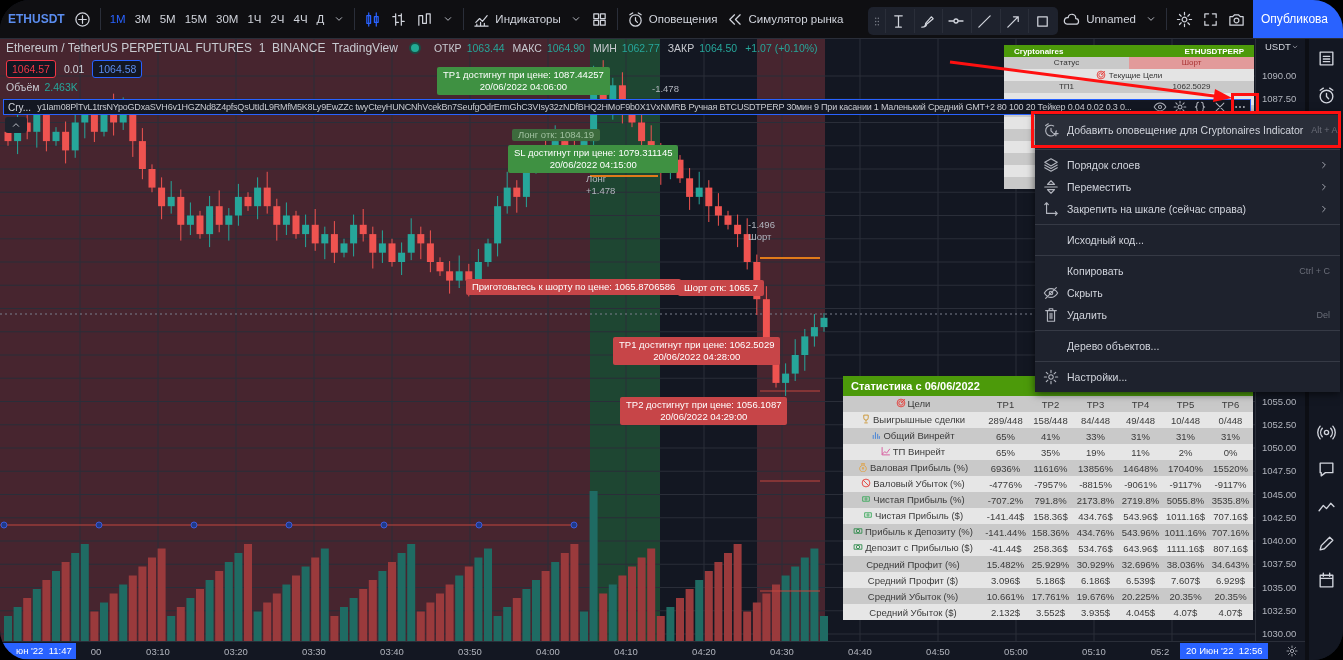 The image size is (1343, 660). Describe the element at coordinates (858, 547) in the screenshot. I see `banknote-icon` at that location.